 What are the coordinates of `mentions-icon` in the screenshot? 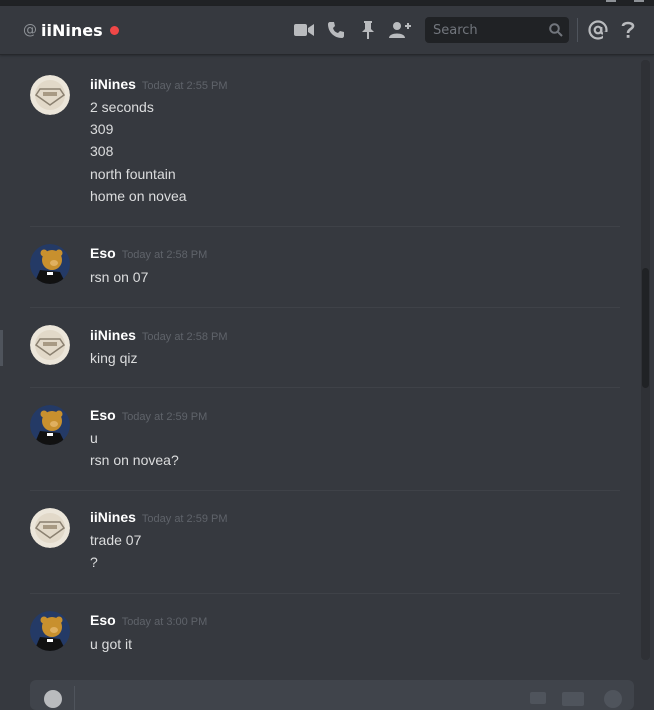 It's located at (598, 32).